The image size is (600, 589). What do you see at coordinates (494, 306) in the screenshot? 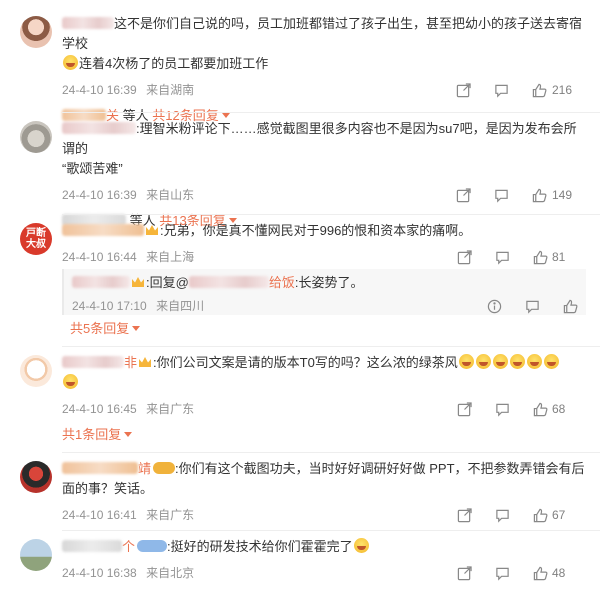
I see `info-icon` at bounding box center [494, 306].